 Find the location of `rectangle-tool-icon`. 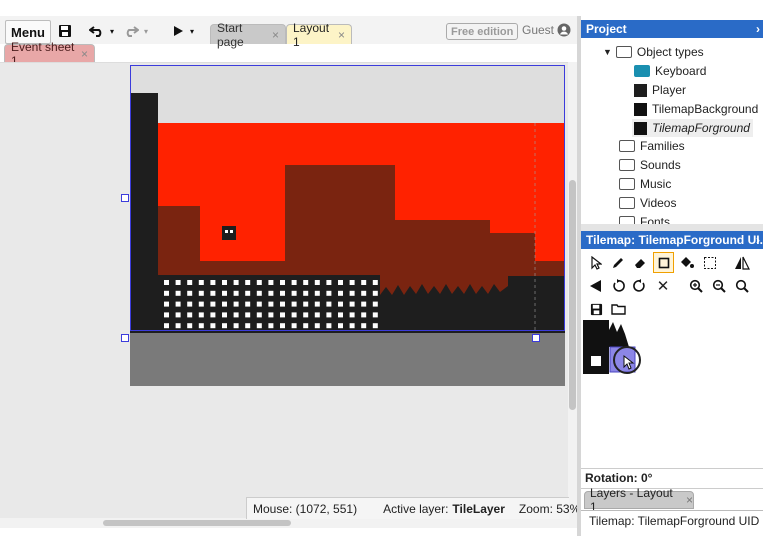

rectangle-tool-icon is located at coordinates (663, 262).